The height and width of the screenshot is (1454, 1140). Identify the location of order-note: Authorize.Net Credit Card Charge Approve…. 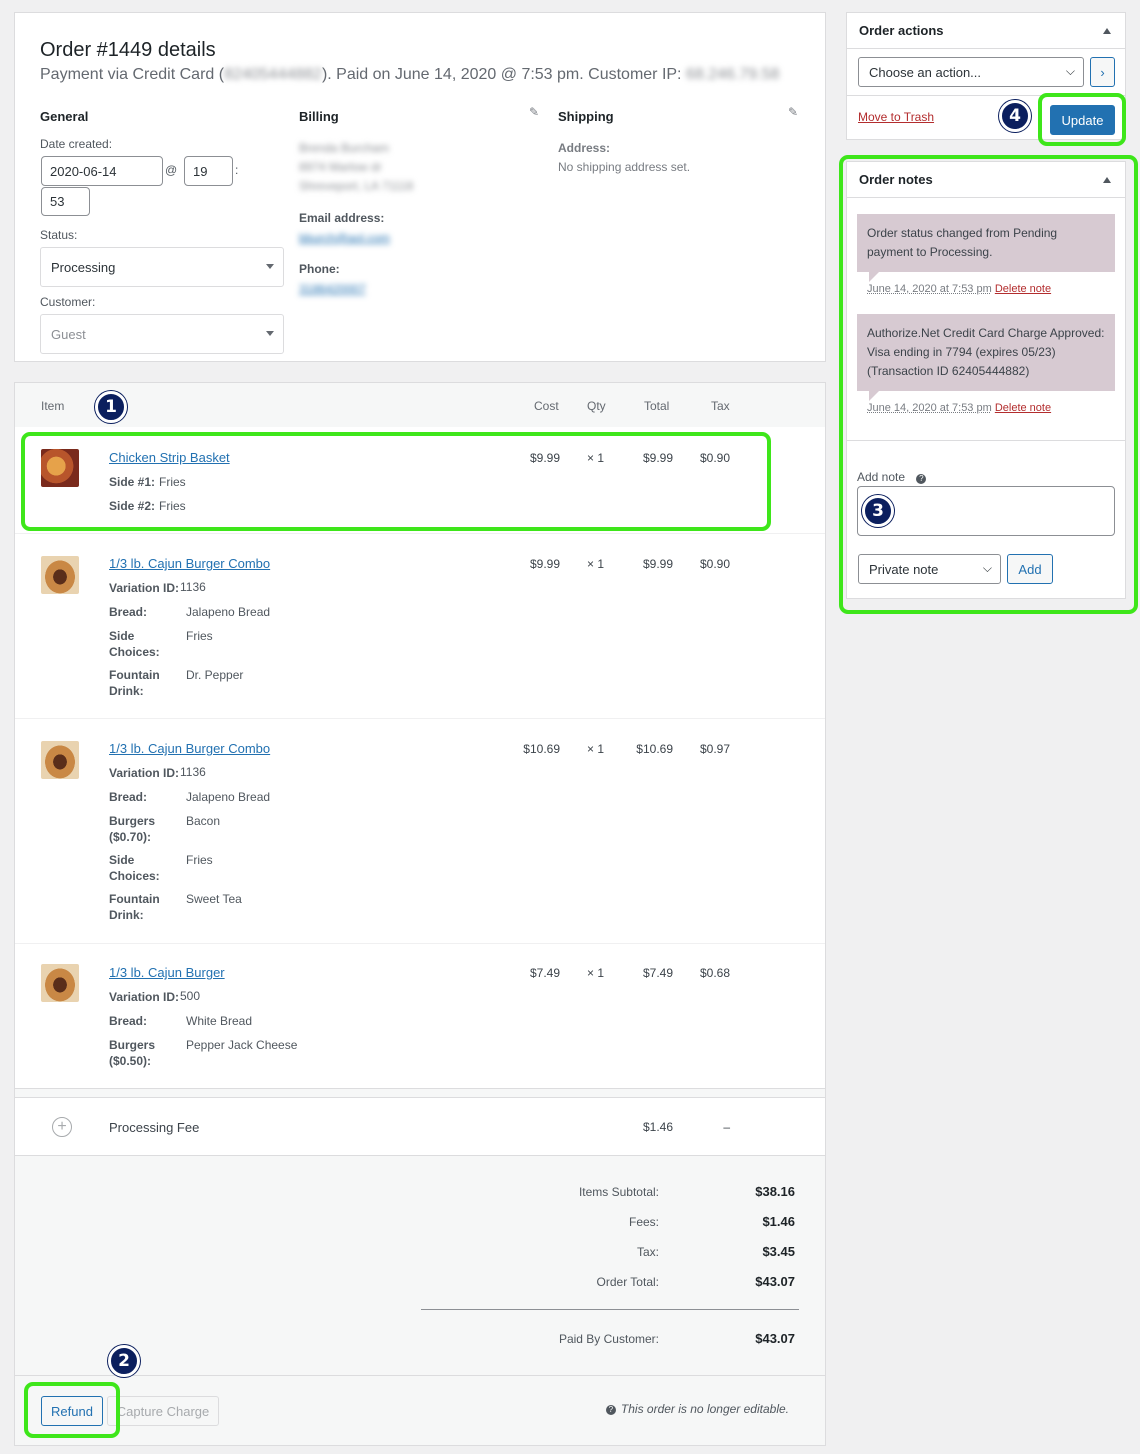
(986, 352).